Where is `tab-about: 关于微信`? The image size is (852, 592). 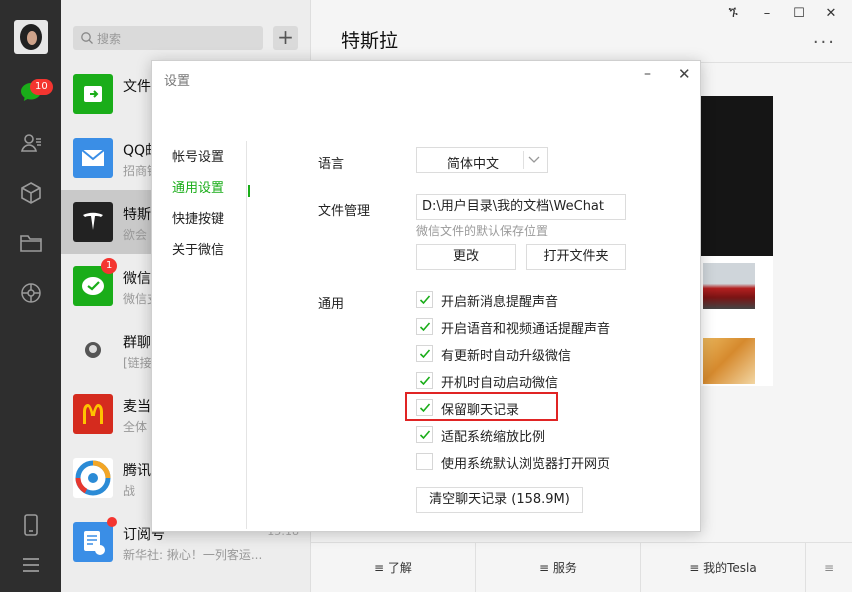
tab-about: 关于微信 is located at coordinates (198, 248).